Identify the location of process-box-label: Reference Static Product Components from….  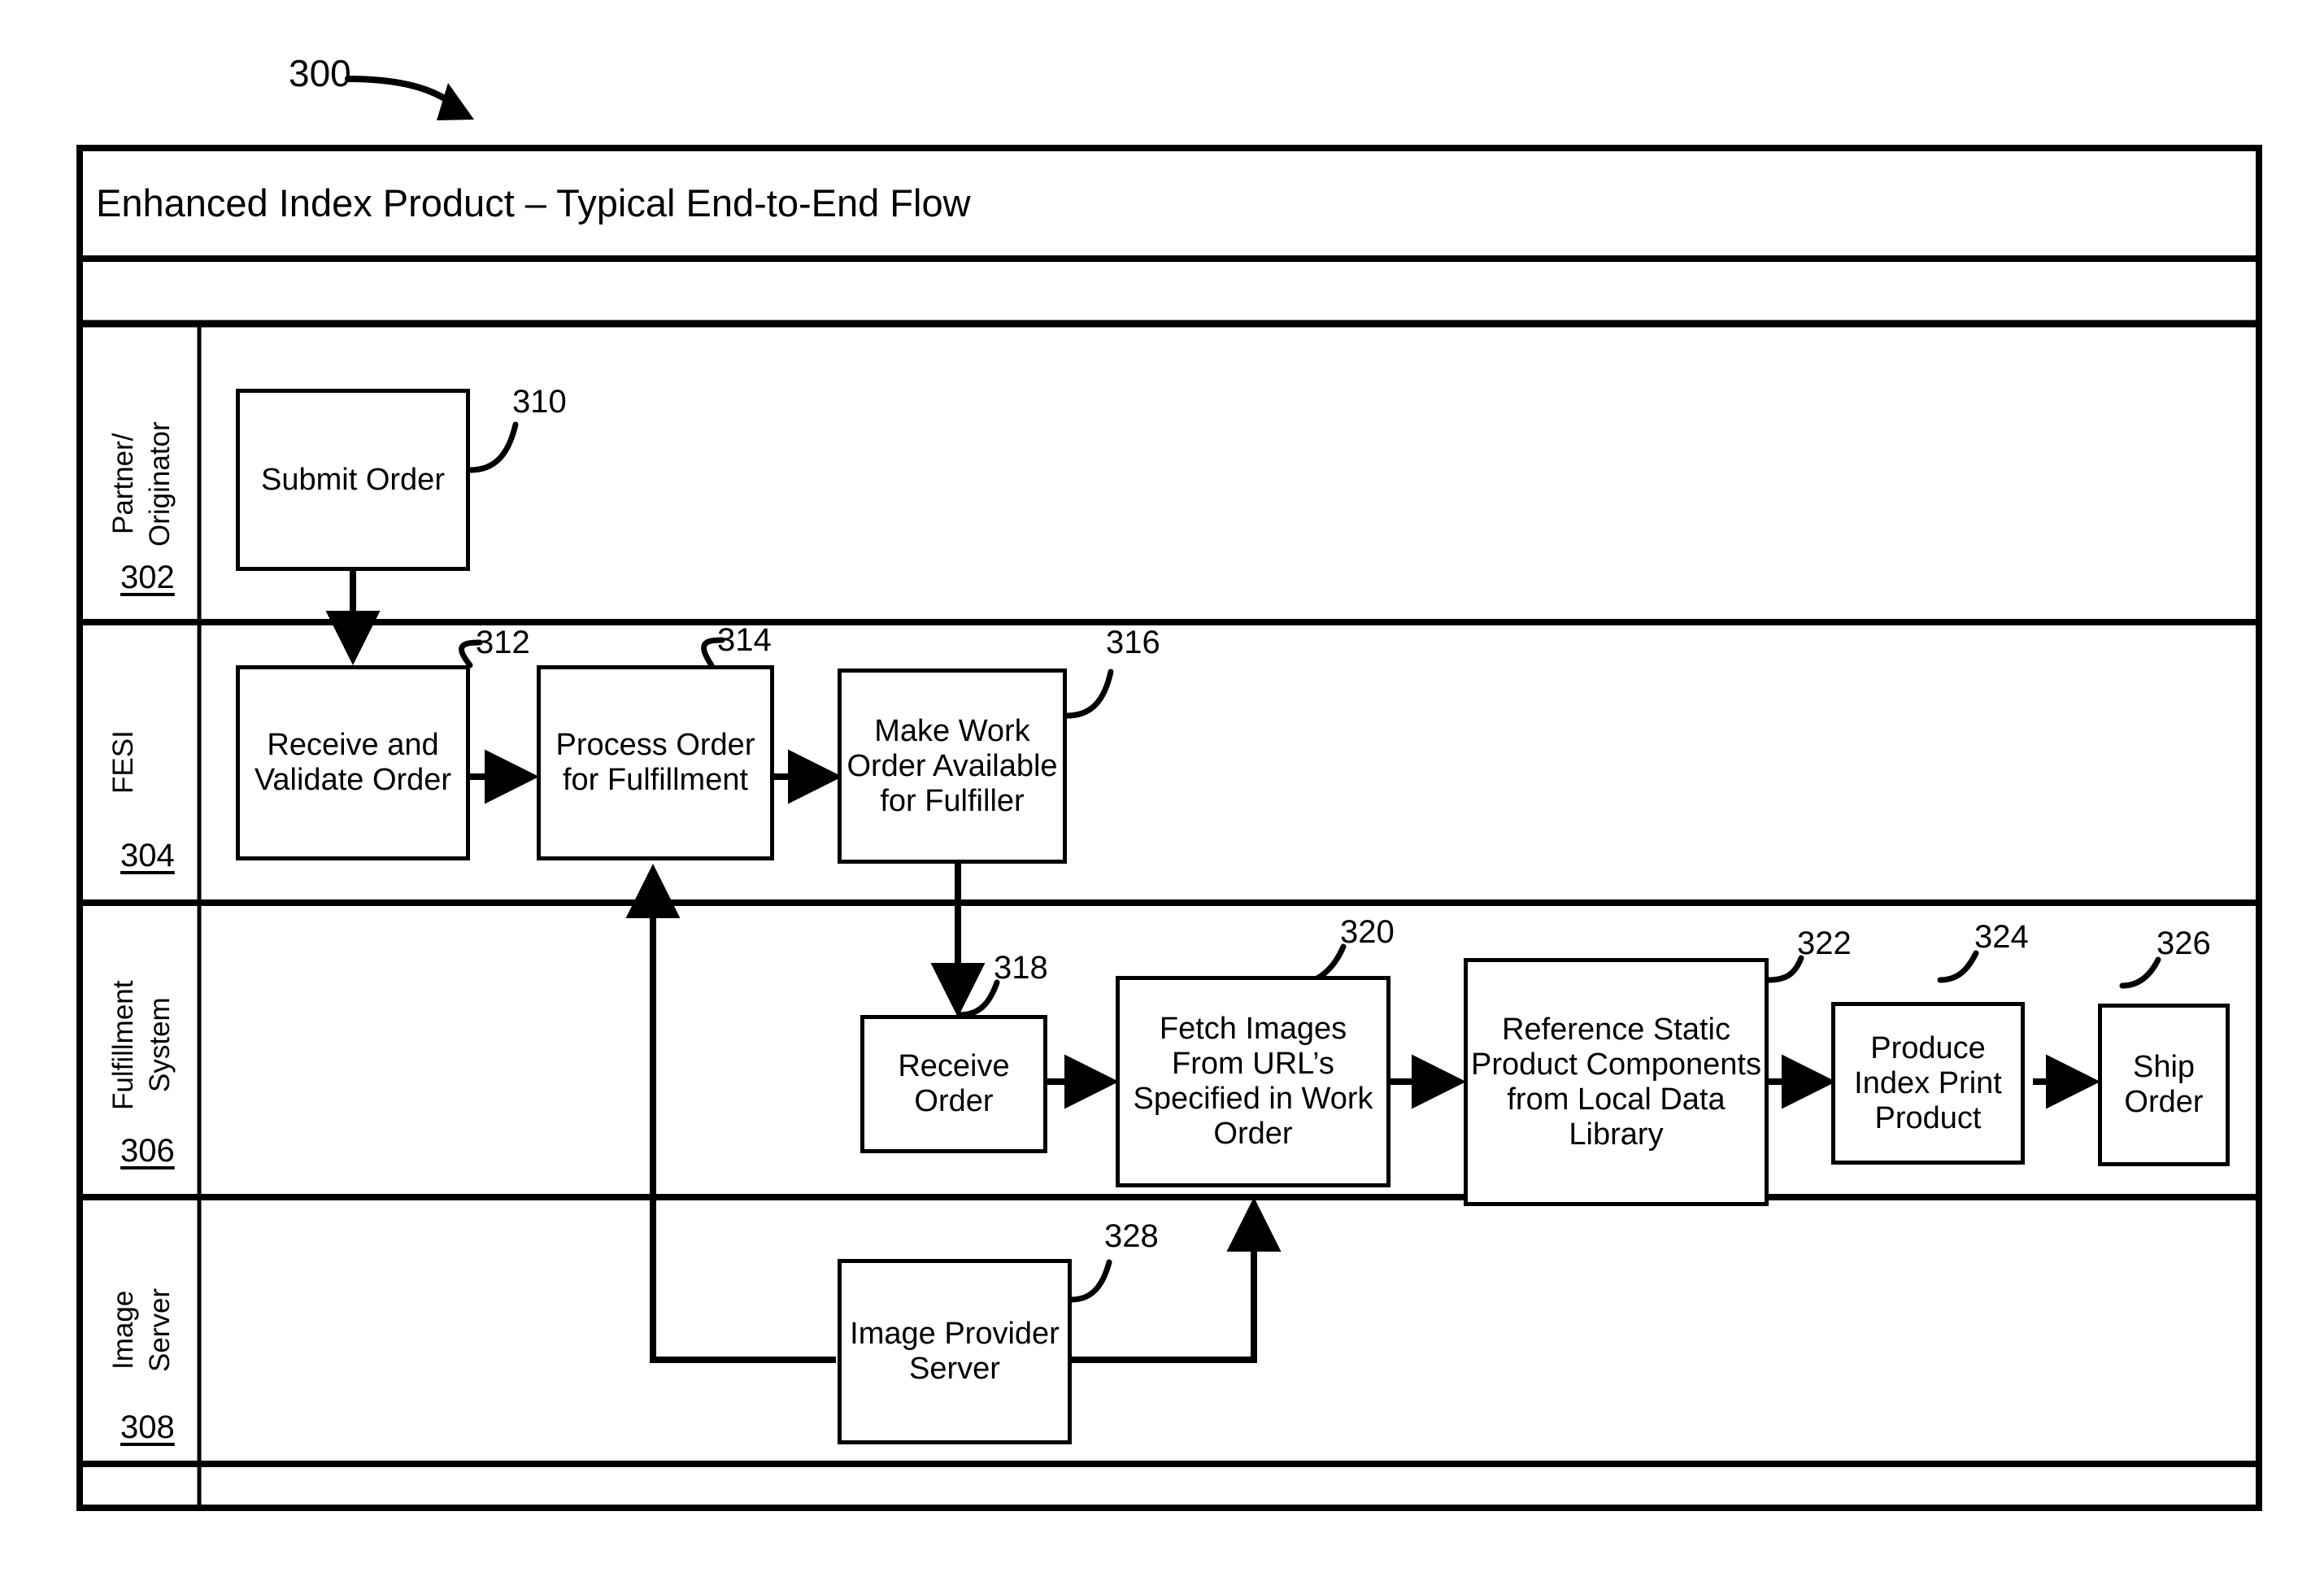
(1616, 1082).